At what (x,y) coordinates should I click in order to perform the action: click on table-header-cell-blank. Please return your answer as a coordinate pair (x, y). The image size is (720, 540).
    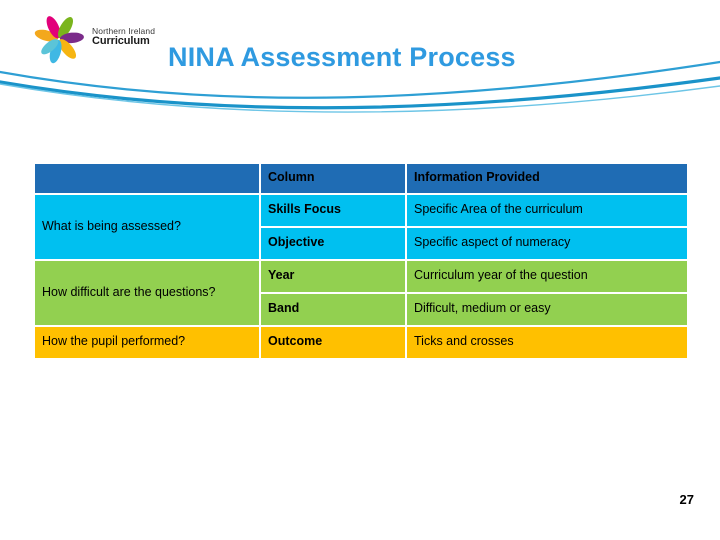
    Looking at the image, I should click on (147, 178).